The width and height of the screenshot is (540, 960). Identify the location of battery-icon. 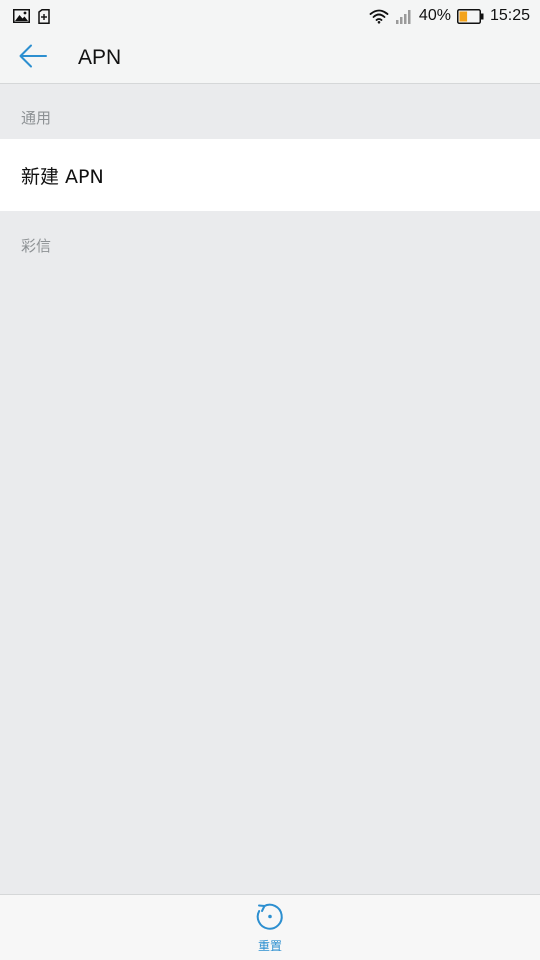
(470, 16).